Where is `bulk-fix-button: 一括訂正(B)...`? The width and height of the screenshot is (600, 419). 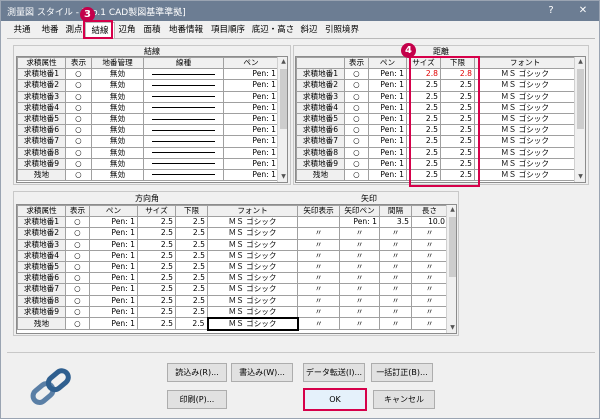 bulk-fix-button: 一括訂正(B)... is located at coordinates (402, 372).